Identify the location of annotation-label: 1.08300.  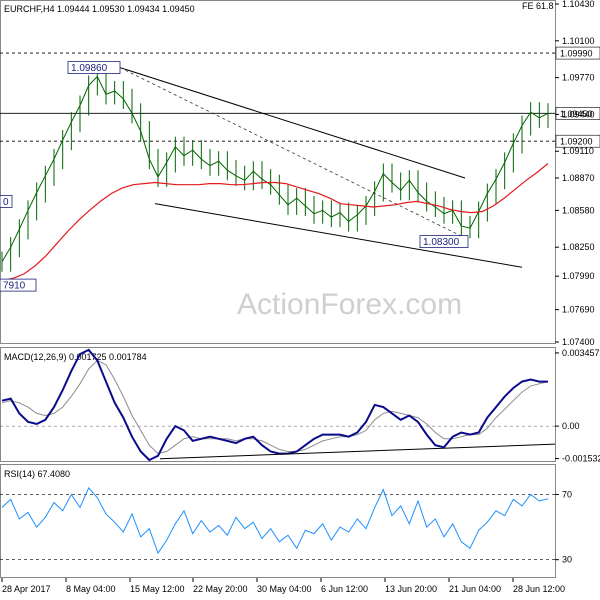
(441, 242).